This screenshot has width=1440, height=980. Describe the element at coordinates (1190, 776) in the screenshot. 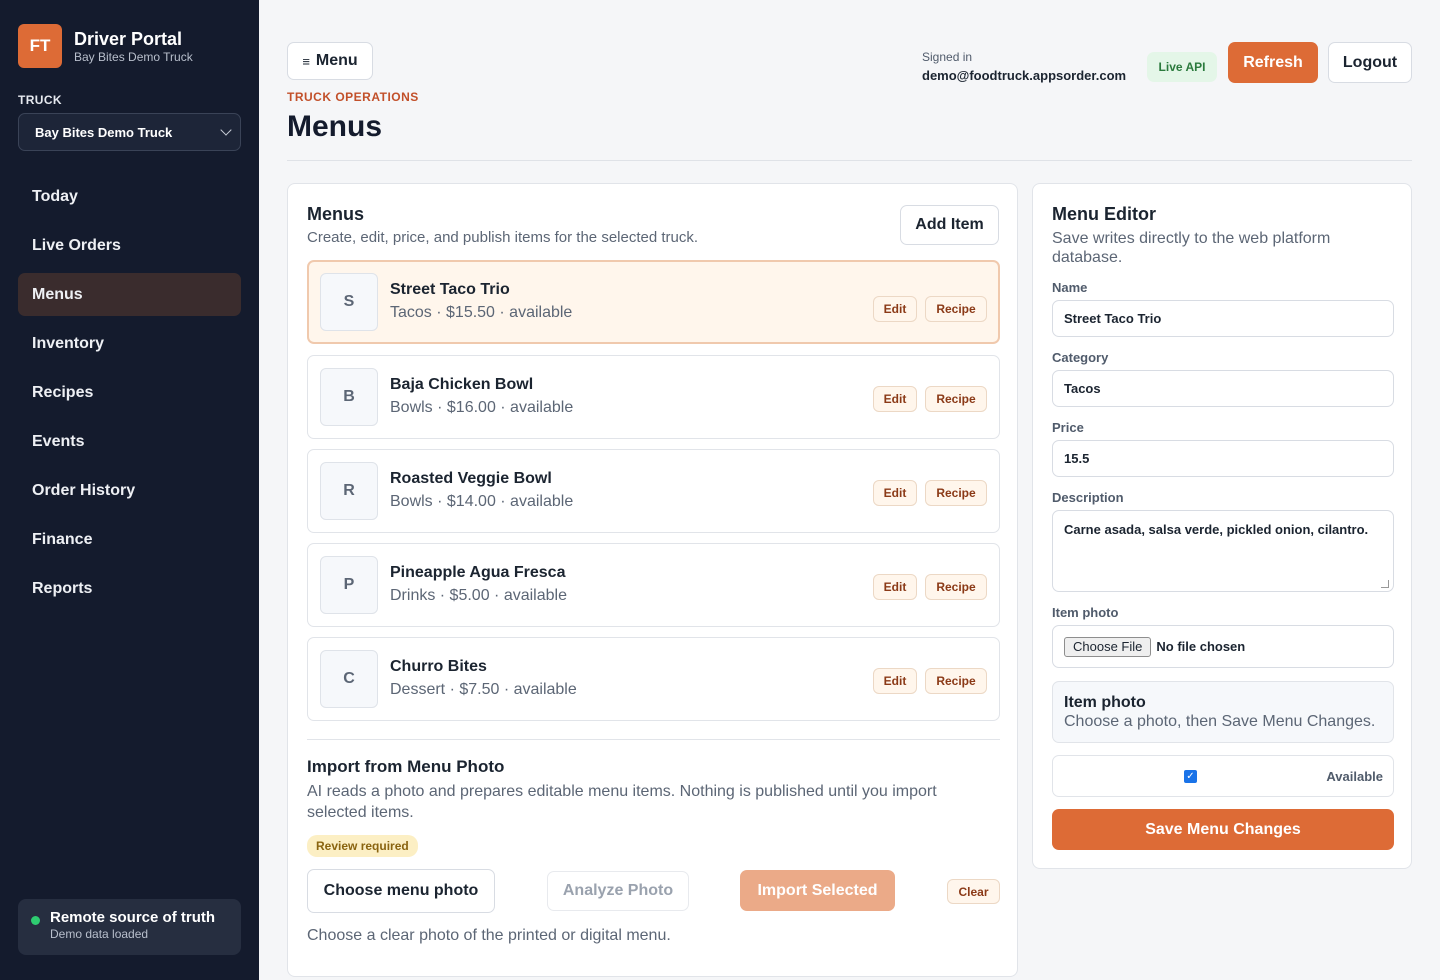

I see `available-checkbox: ✓` at that location.